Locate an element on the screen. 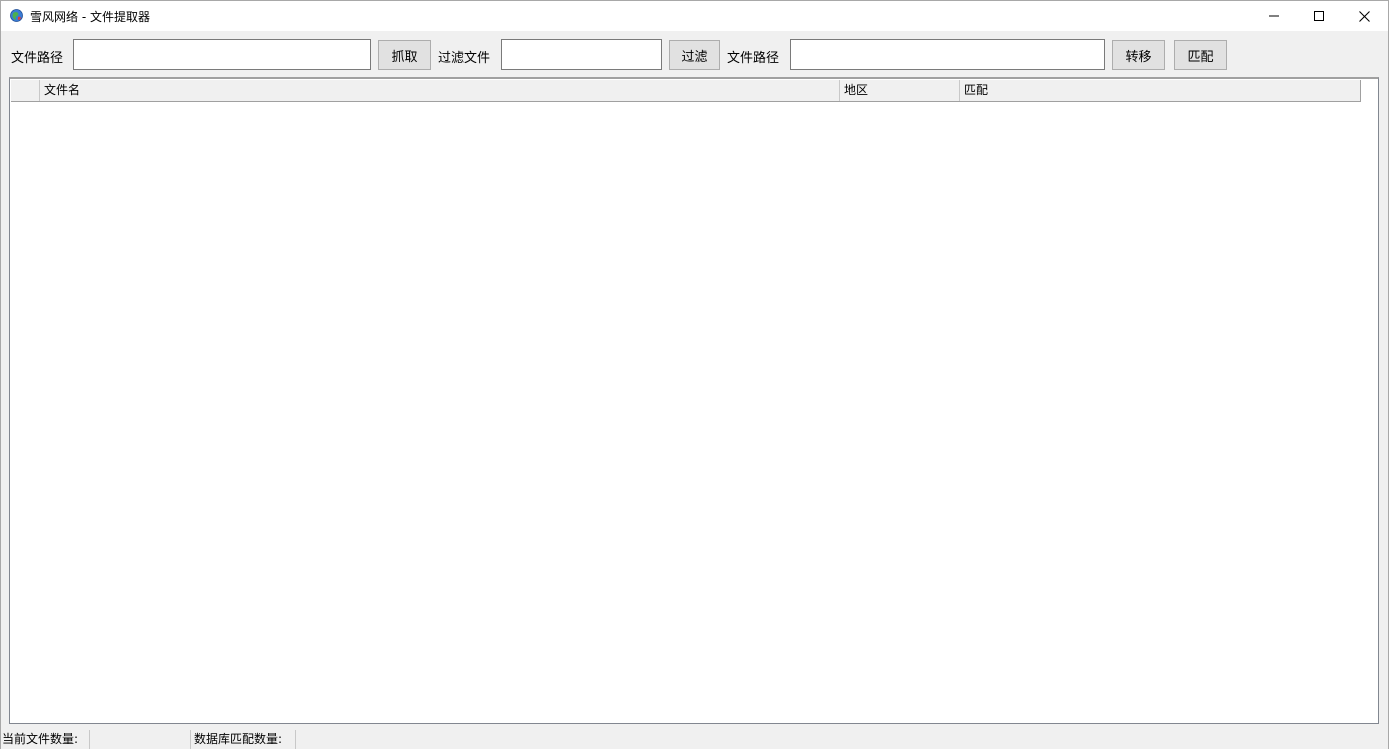  filter-label: 过滤文件 is located at coordinates (464, 58).